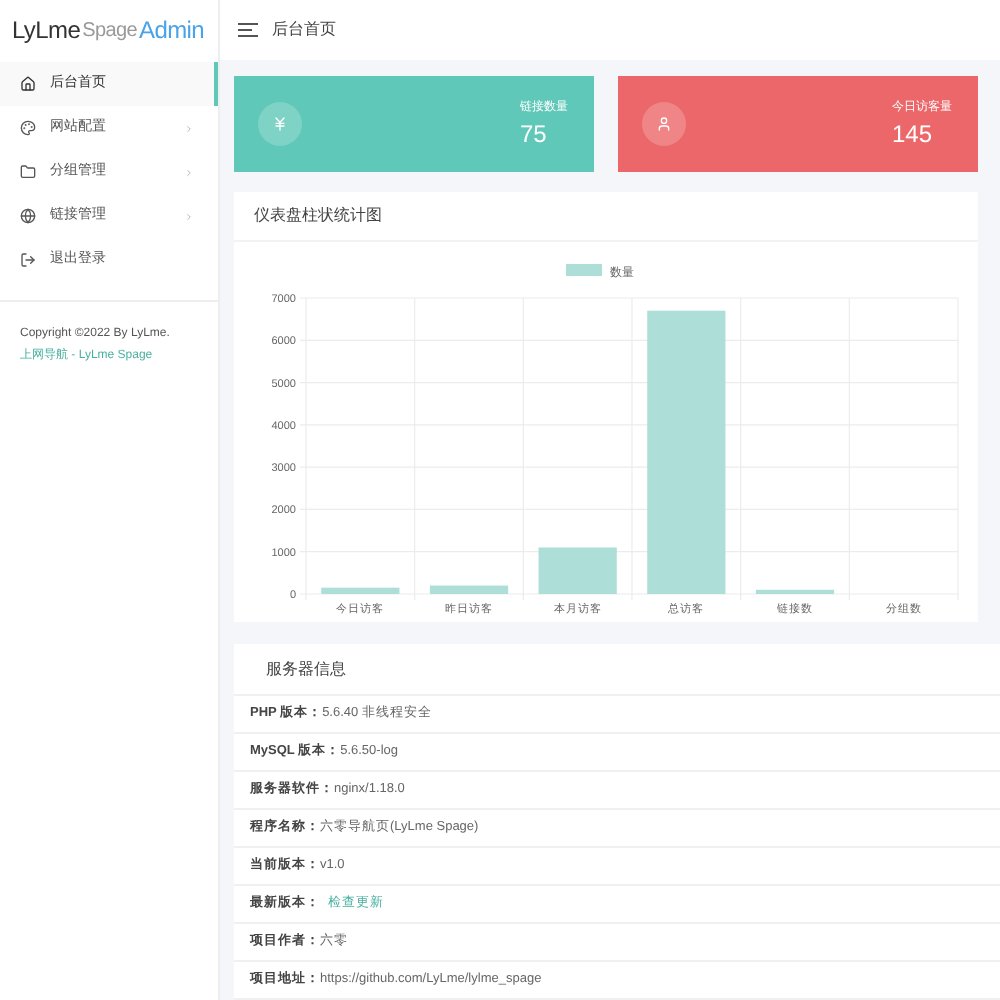 This screenshot has height=1000, width=1000. What do you see at coordinates (306, 669) in the screenshot?
I see `card-title: 服务器信息` at bounding box center [306, 669].